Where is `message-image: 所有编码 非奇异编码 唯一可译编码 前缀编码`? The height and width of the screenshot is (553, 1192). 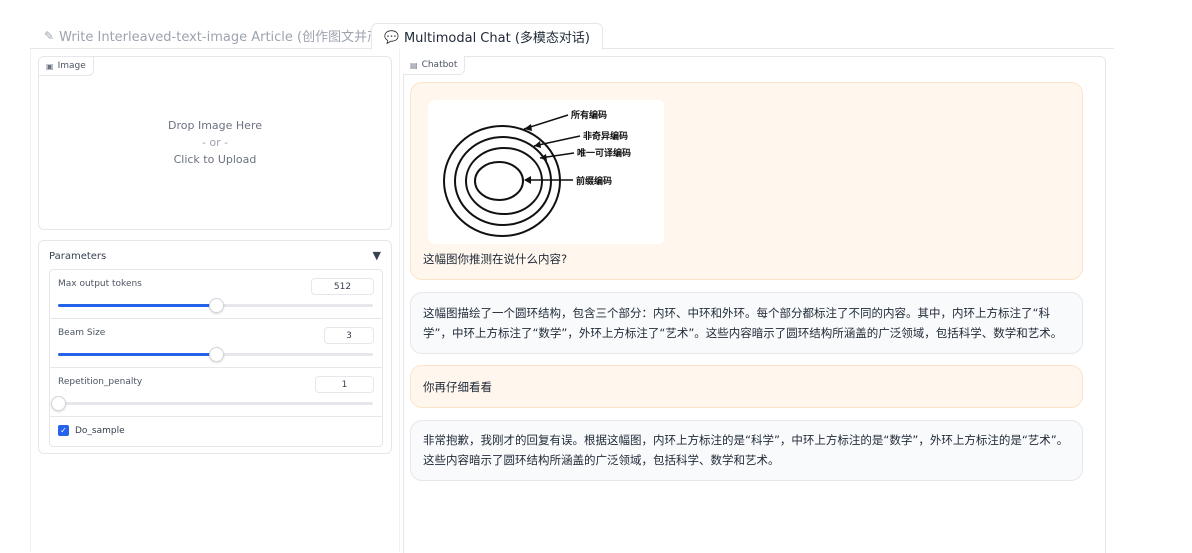
message-image: 所有编码 非奇异编码 唯一可译编码 前缀编码 is located at coordinates (546, 172).